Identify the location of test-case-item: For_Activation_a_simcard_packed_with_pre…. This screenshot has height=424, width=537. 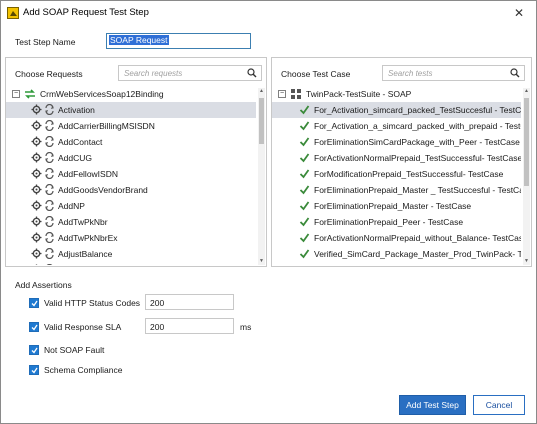
(396, 126).